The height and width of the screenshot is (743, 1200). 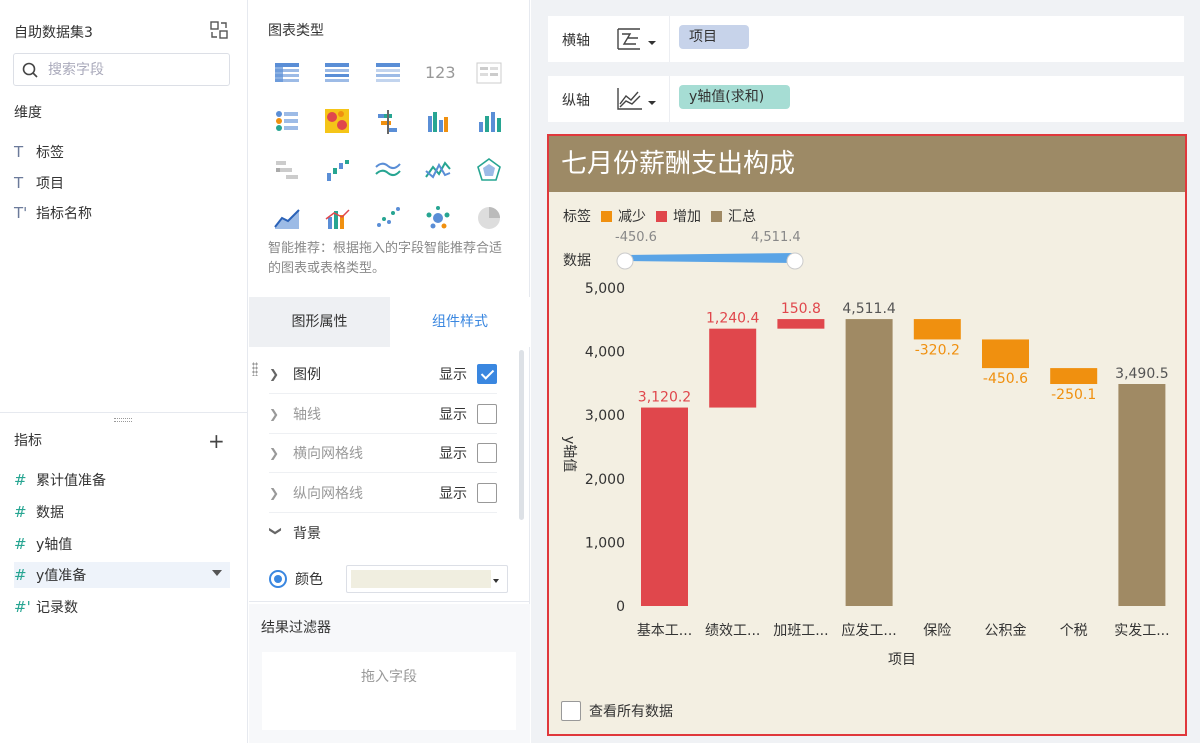 I want to click on dimension-label: 标签, so click(x=50, y=153).